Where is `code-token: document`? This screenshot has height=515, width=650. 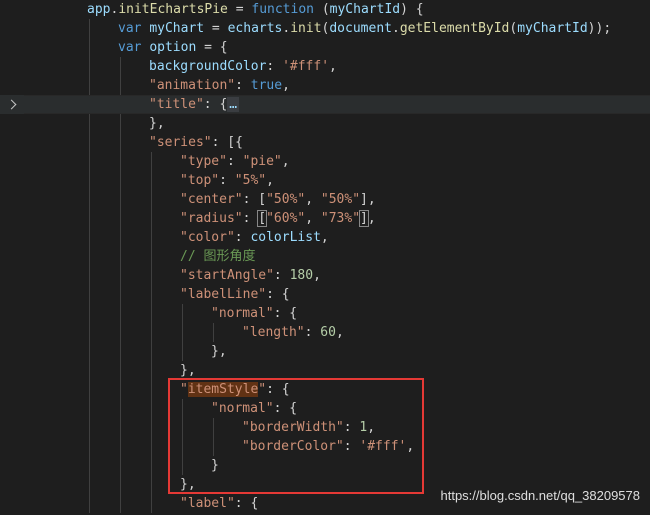 code-token: document is located at coordinates (360, 28).